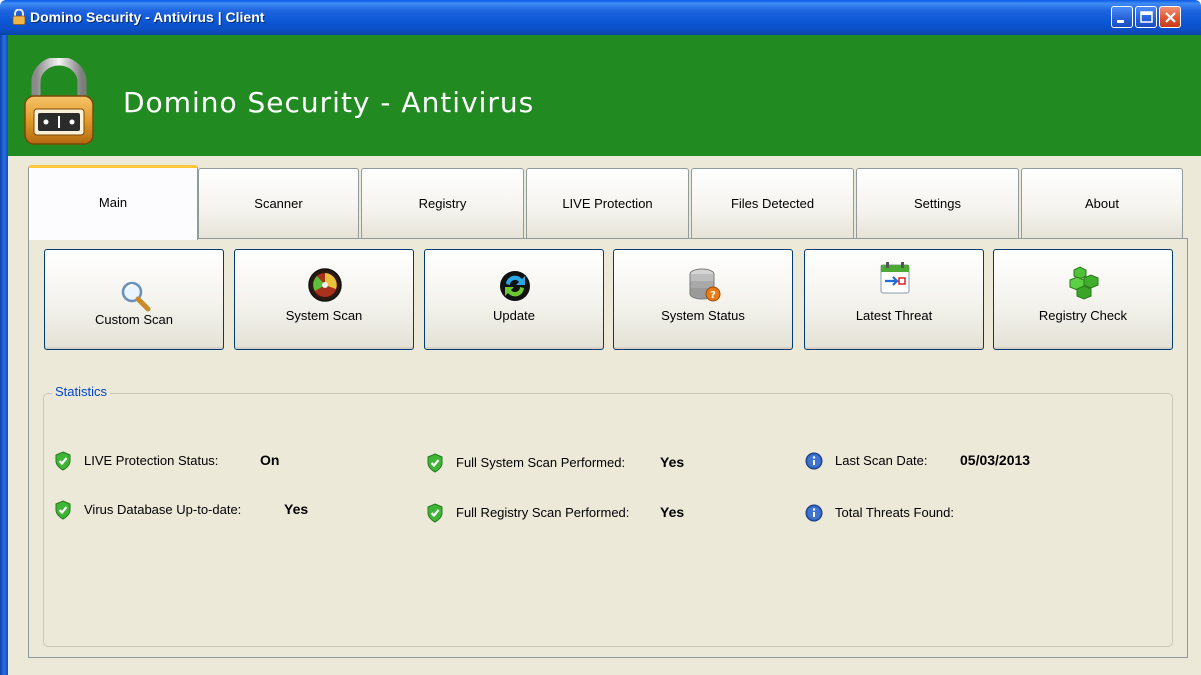 Image resolution: width=1201 pixels, height=675 pixels. I want to click on system-status-button: ? System Status, so click(703, 299).